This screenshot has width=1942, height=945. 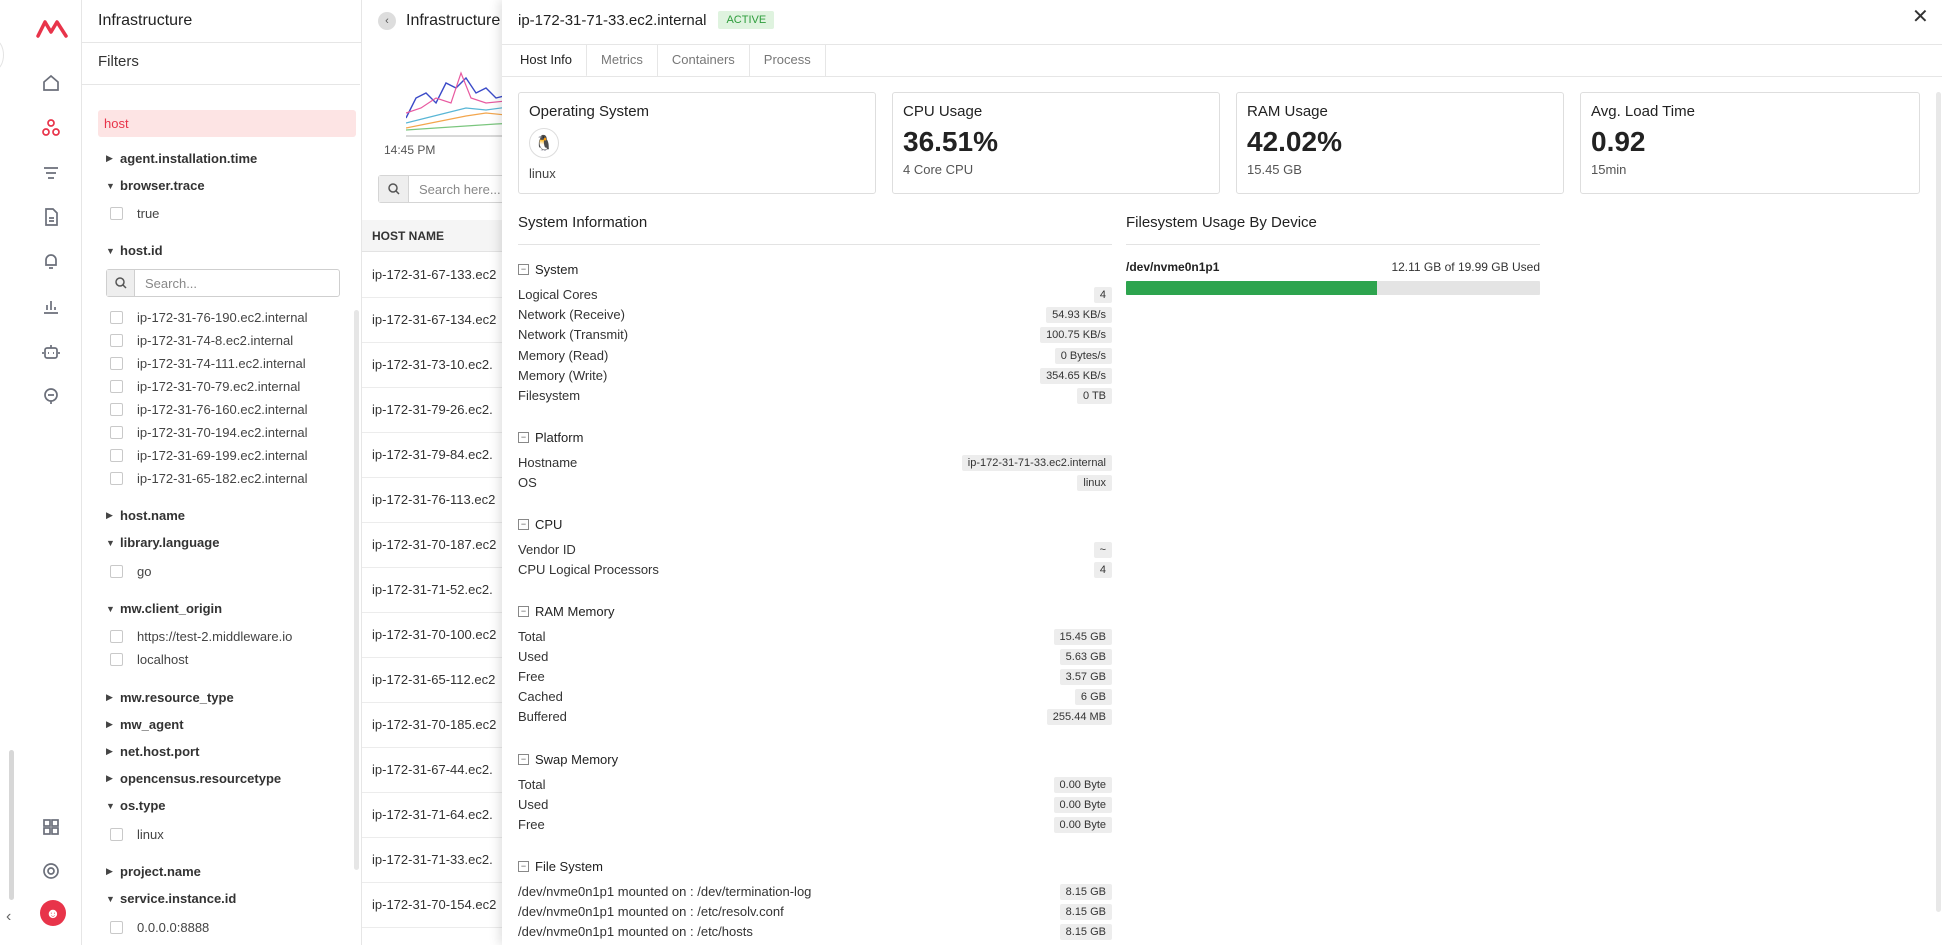 I want to click on group-platform: − Platform, so click(x=550, y=437).